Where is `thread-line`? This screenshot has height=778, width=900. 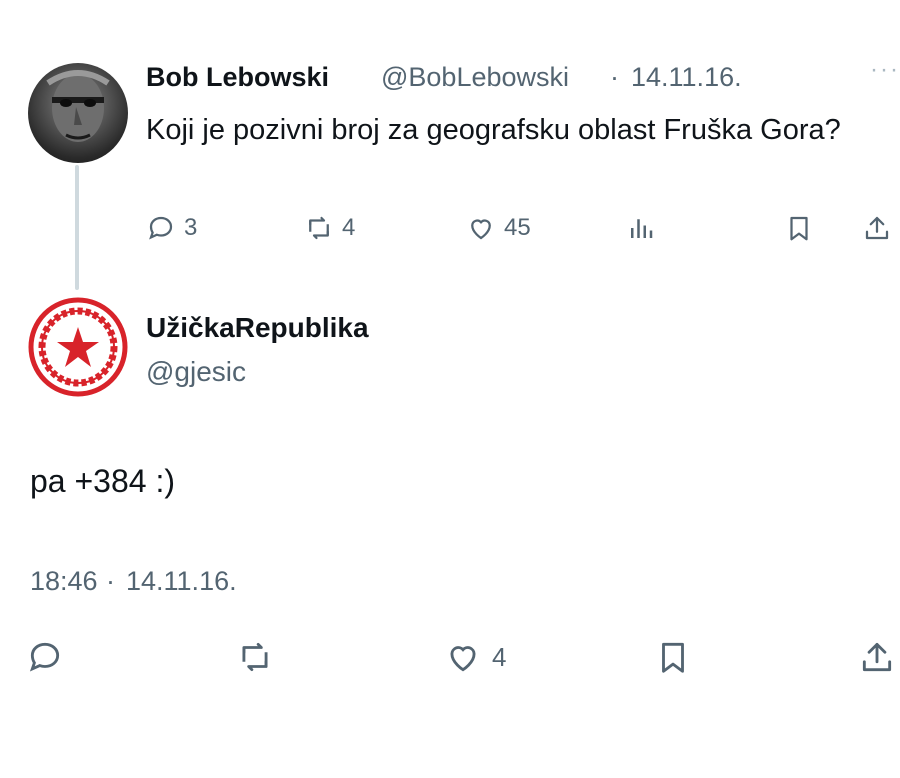 thread-line is located at coordinates (77, 227).